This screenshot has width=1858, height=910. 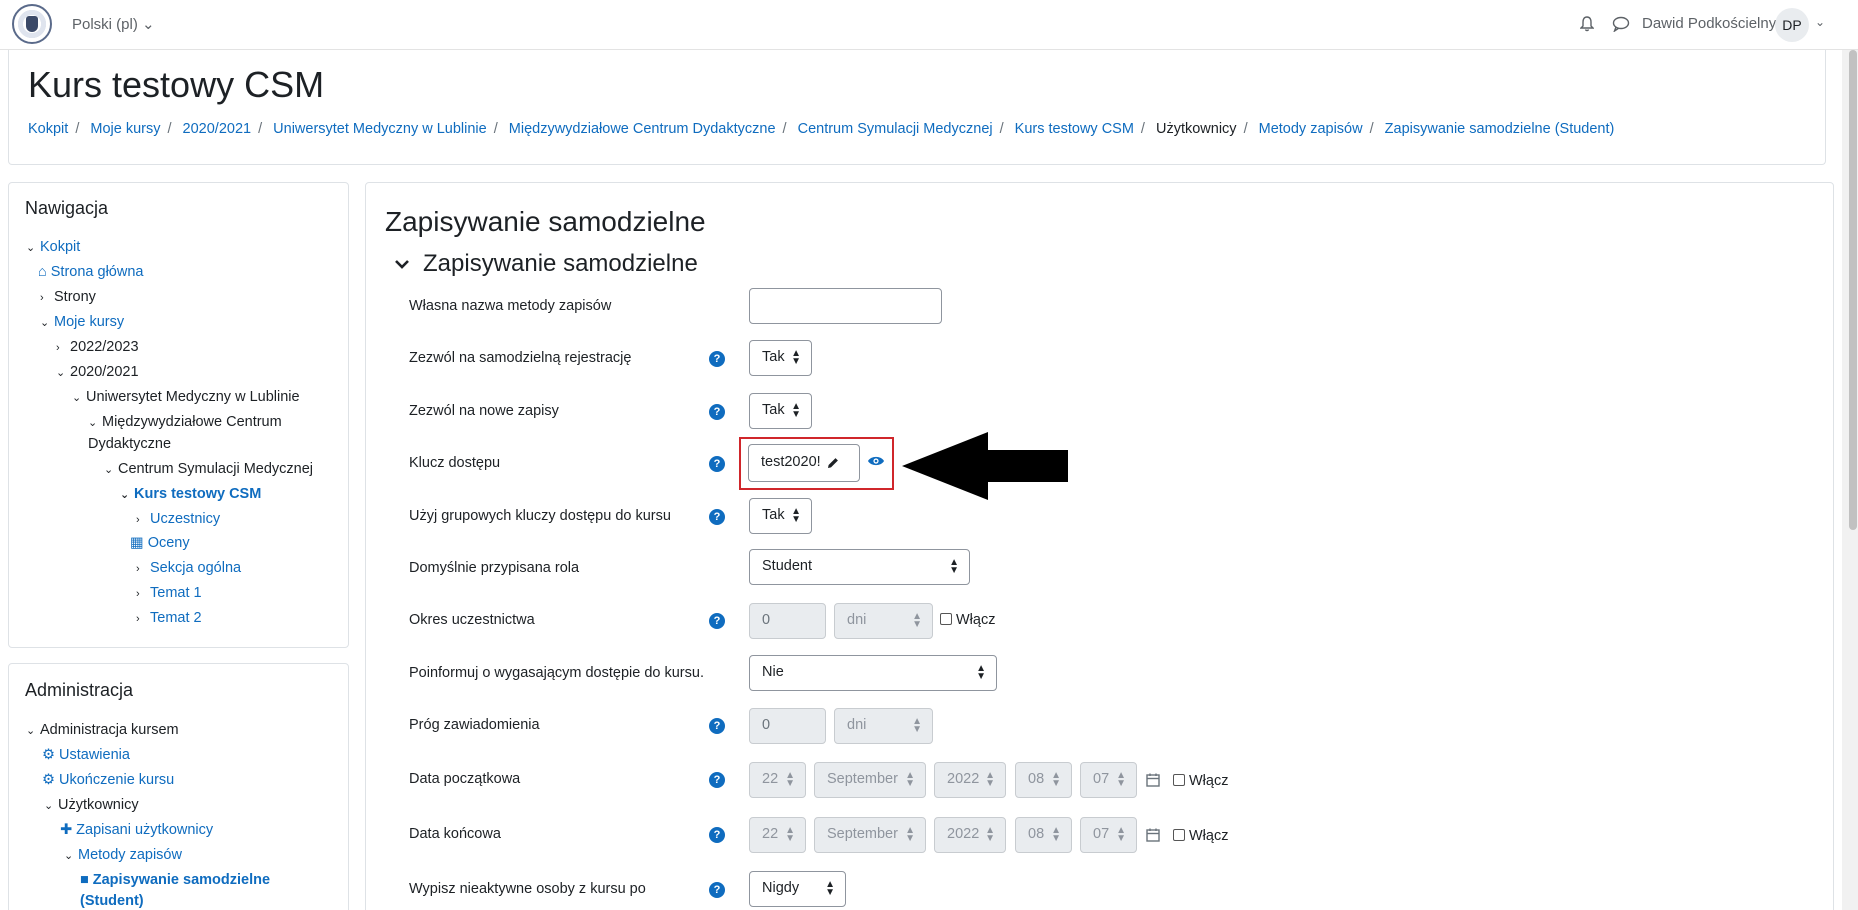 I want to click on notify-threshold-input: 0, so click(x=787, y=726).